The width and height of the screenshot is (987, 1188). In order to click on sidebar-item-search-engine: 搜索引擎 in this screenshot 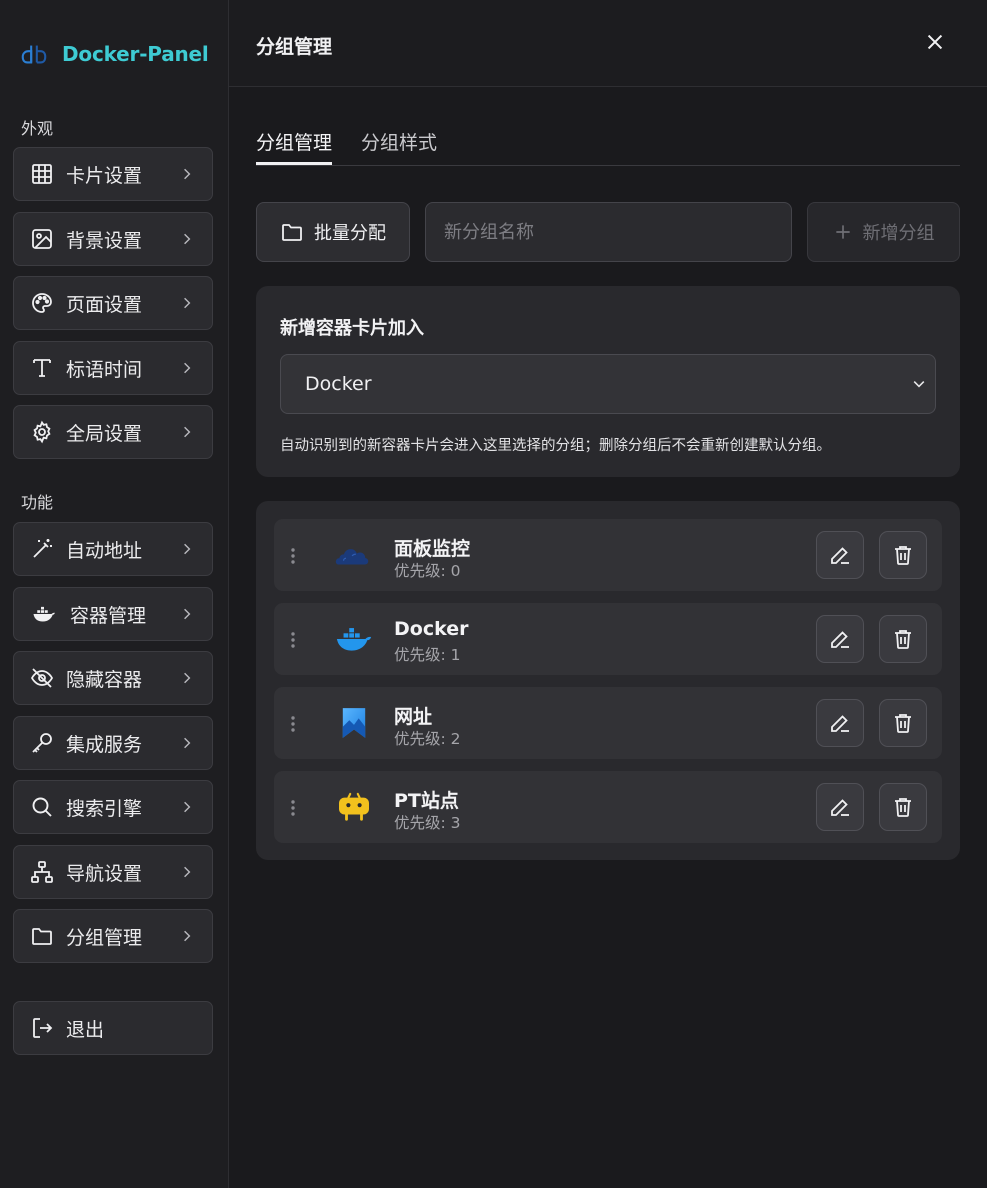, I will do `click(113, 807)`.